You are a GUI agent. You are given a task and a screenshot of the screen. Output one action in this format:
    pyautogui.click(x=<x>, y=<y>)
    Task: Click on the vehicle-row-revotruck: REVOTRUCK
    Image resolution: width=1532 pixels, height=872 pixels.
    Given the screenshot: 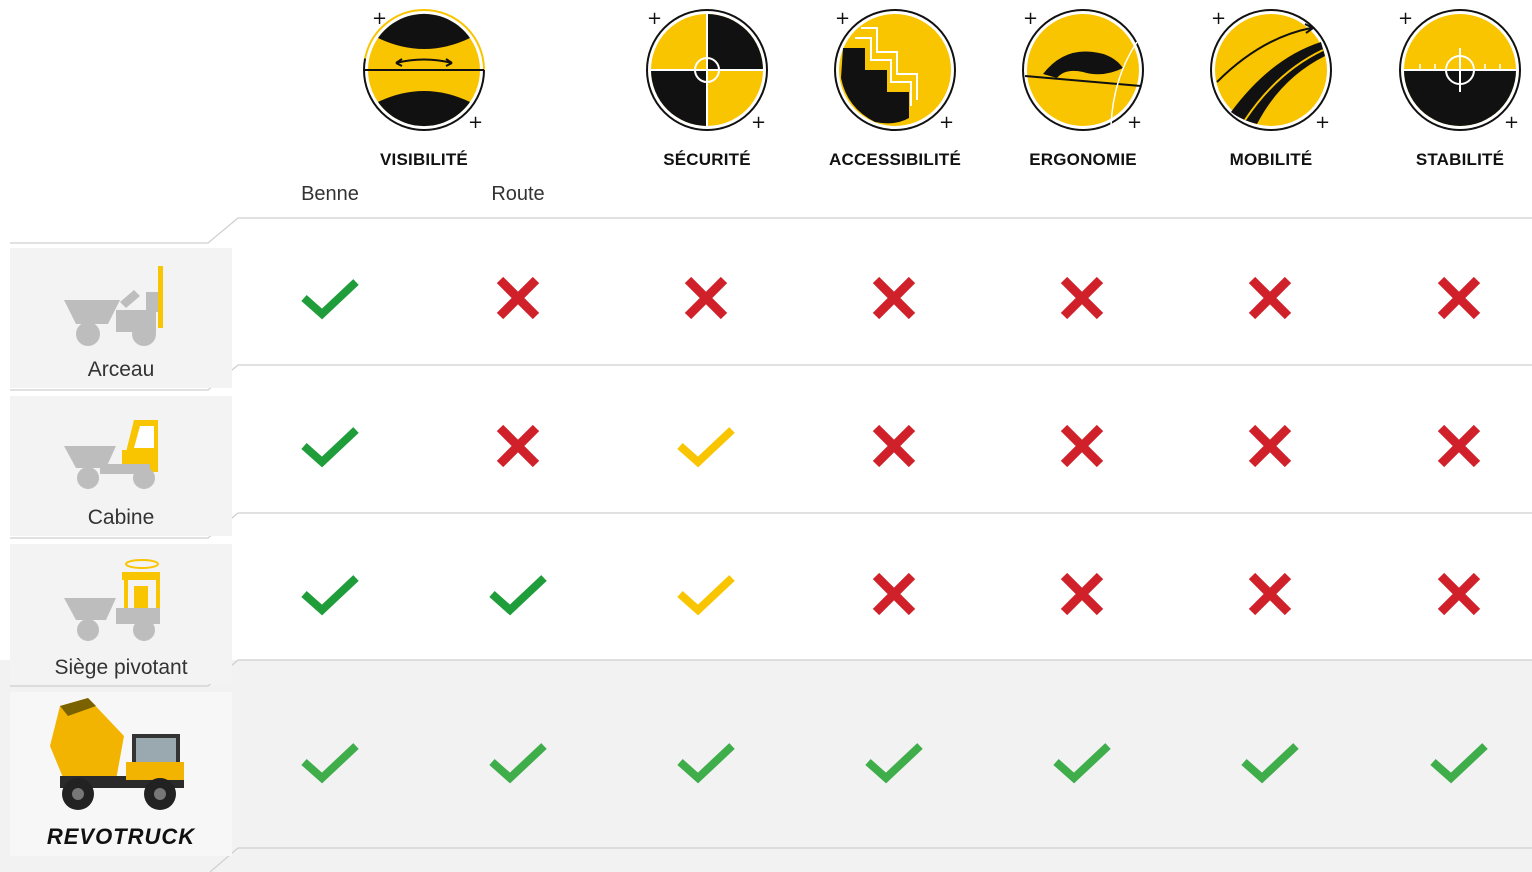 What is the action you would take?
    pyautogui.click(x=121, y=774)
    